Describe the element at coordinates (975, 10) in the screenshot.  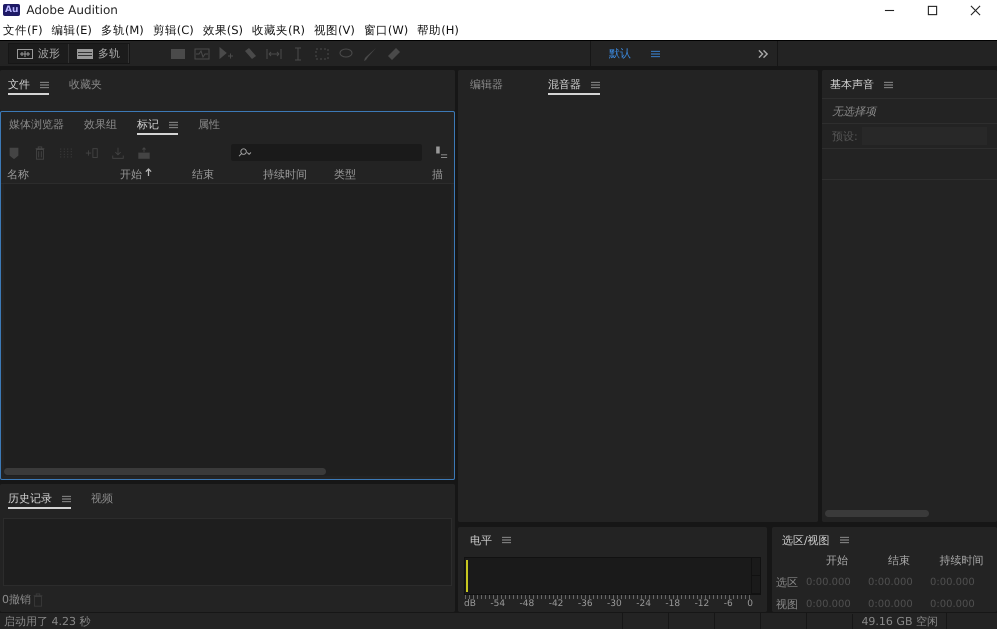
I see `close-icon` at that location.